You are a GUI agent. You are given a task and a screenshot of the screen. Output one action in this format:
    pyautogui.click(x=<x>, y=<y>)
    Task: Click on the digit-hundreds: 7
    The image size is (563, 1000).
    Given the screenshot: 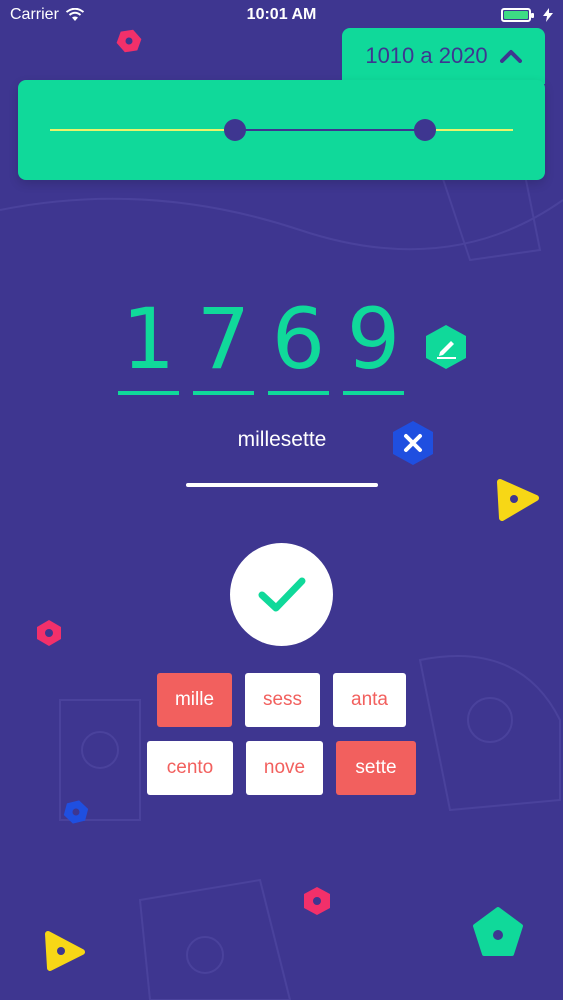 What is the action you would take?
    pyautogui.click(x=223, y=345)
    